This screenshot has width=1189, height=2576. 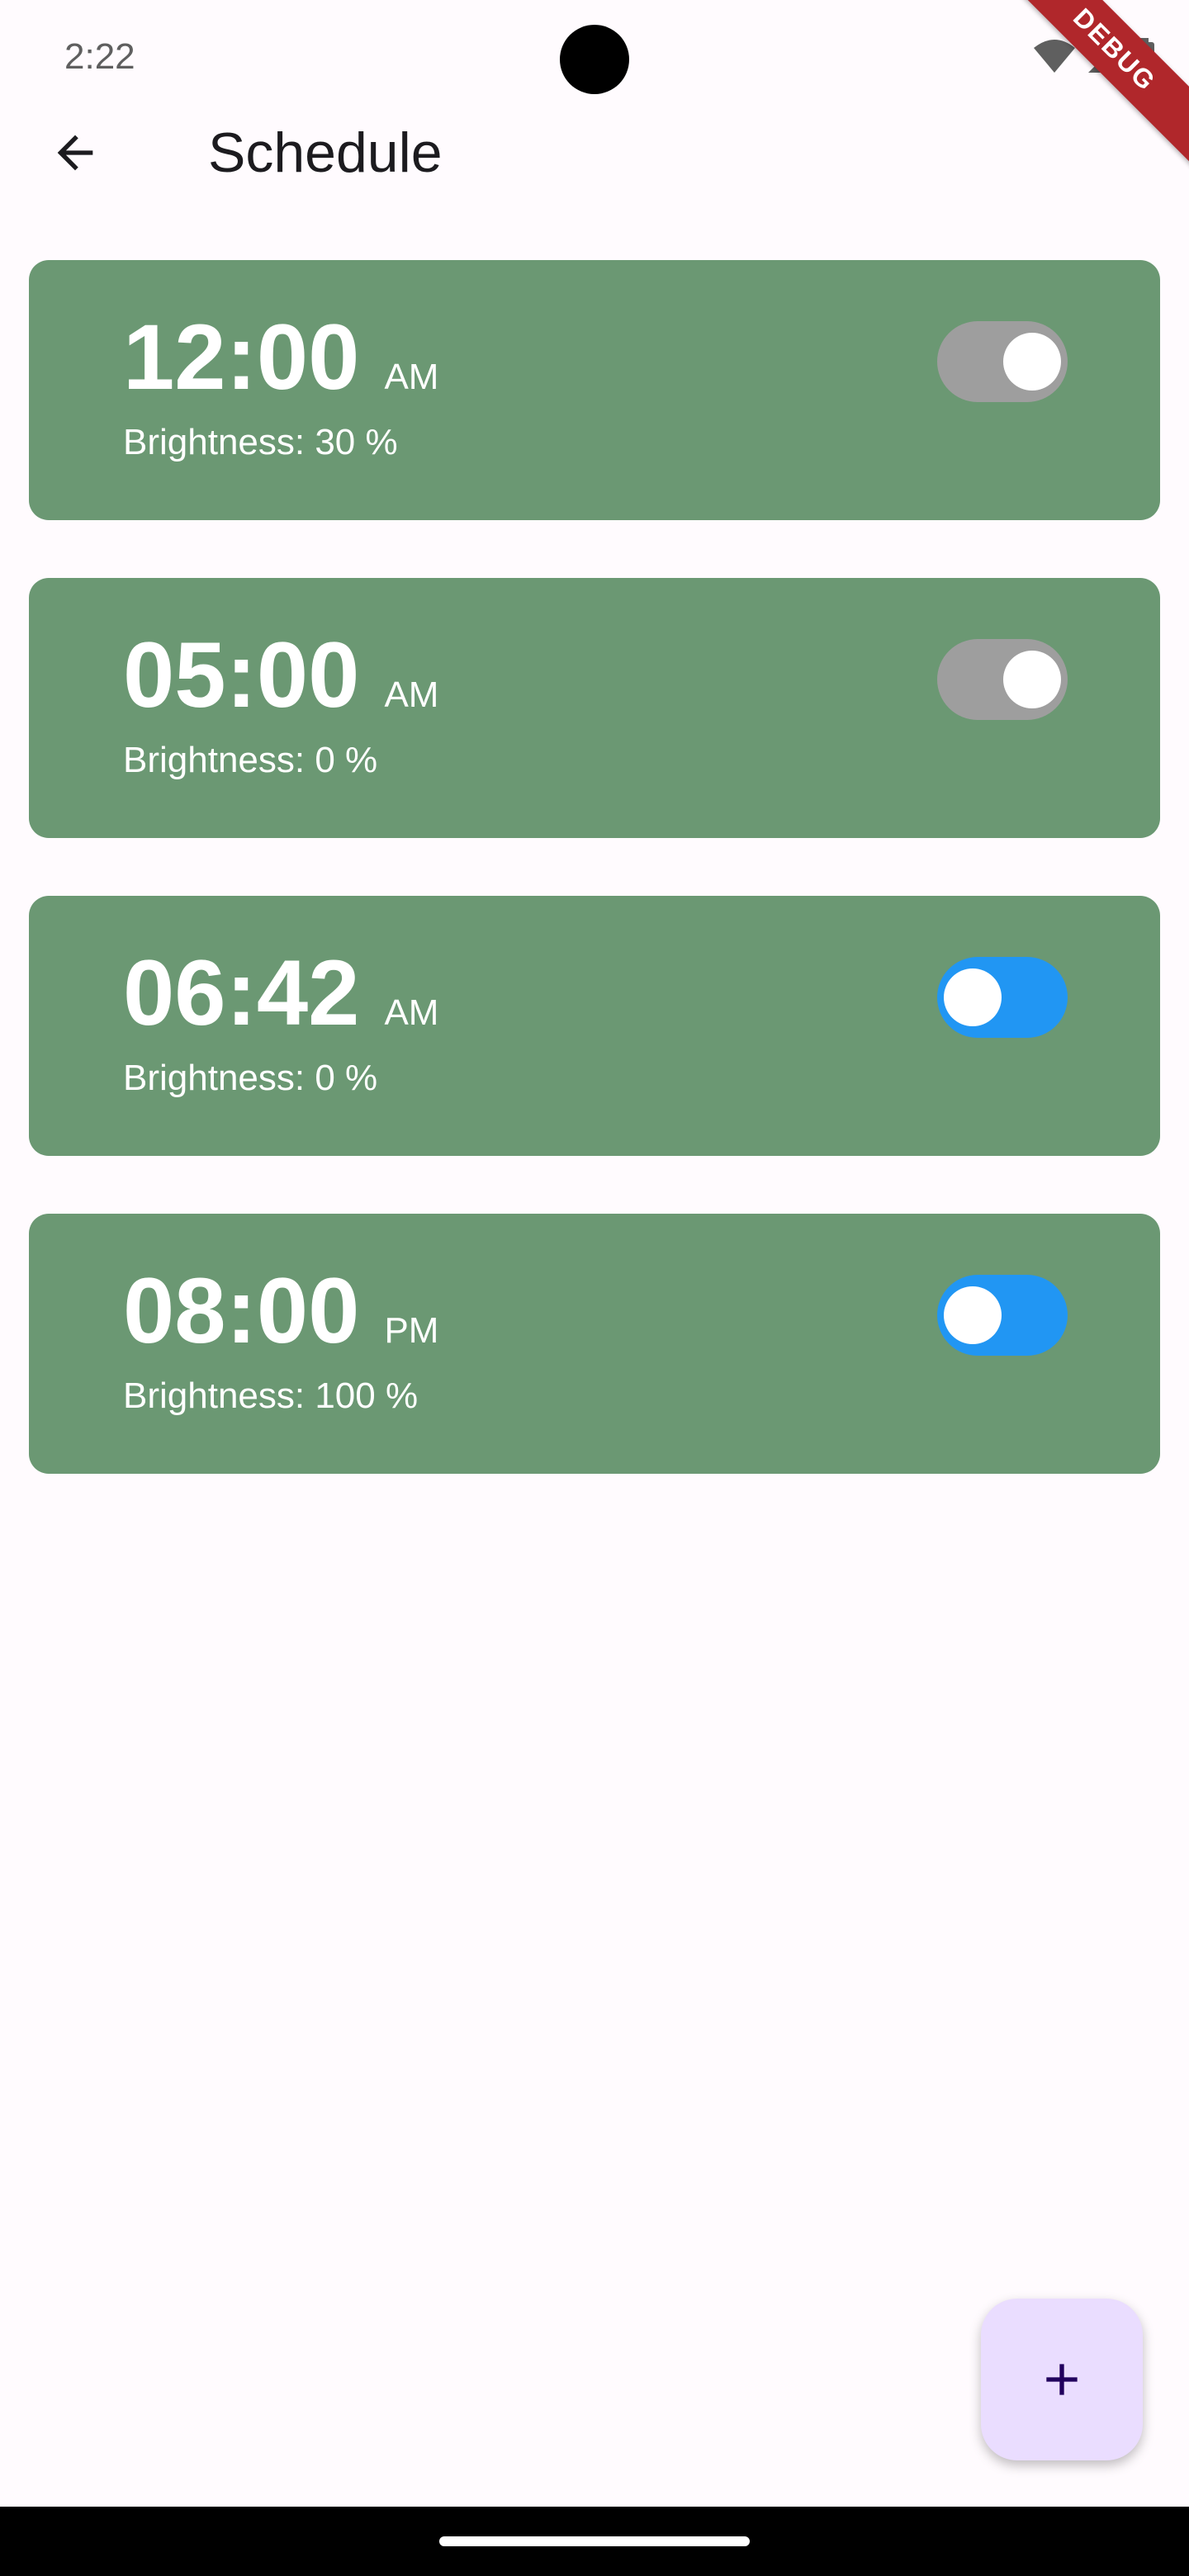 I want to click on schedule-time: 06:42, so click(x=241, y=992).